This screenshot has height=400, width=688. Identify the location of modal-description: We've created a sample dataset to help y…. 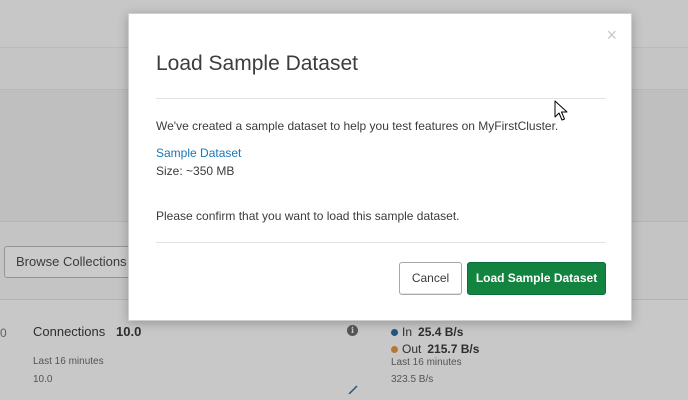
(357, 126).